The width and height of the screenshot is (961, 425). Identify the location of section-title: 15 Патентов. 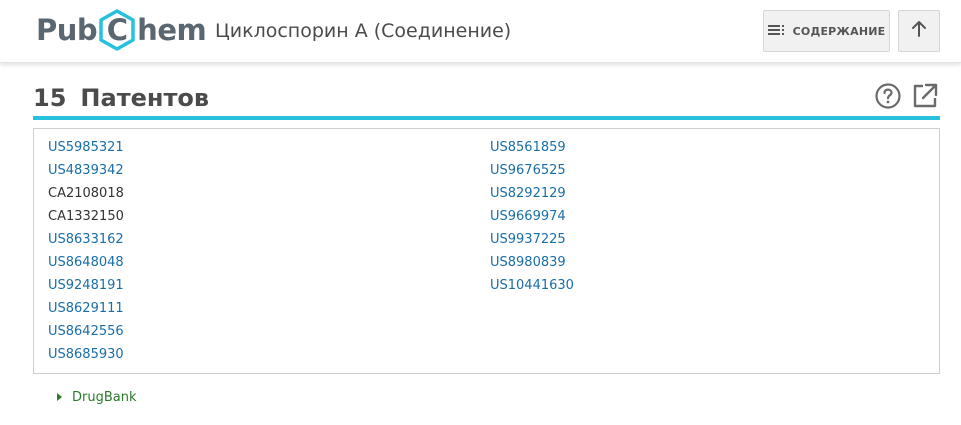
(121, 98).